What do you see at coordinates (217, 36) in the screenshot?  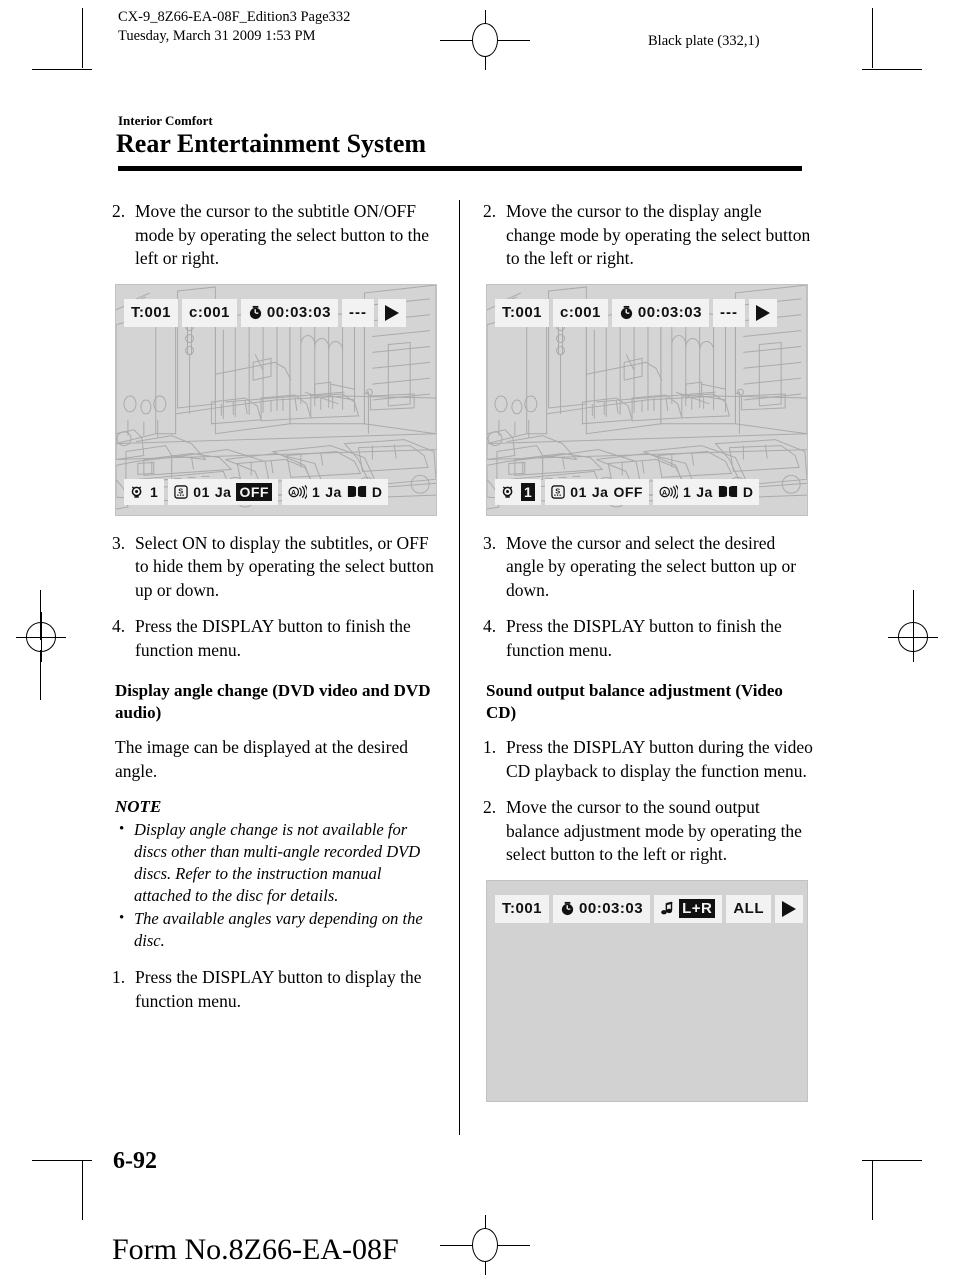 I see `slug-line-2: Tuesday, March 31 2009 1:53 PM` at bounding box center [217, 36].